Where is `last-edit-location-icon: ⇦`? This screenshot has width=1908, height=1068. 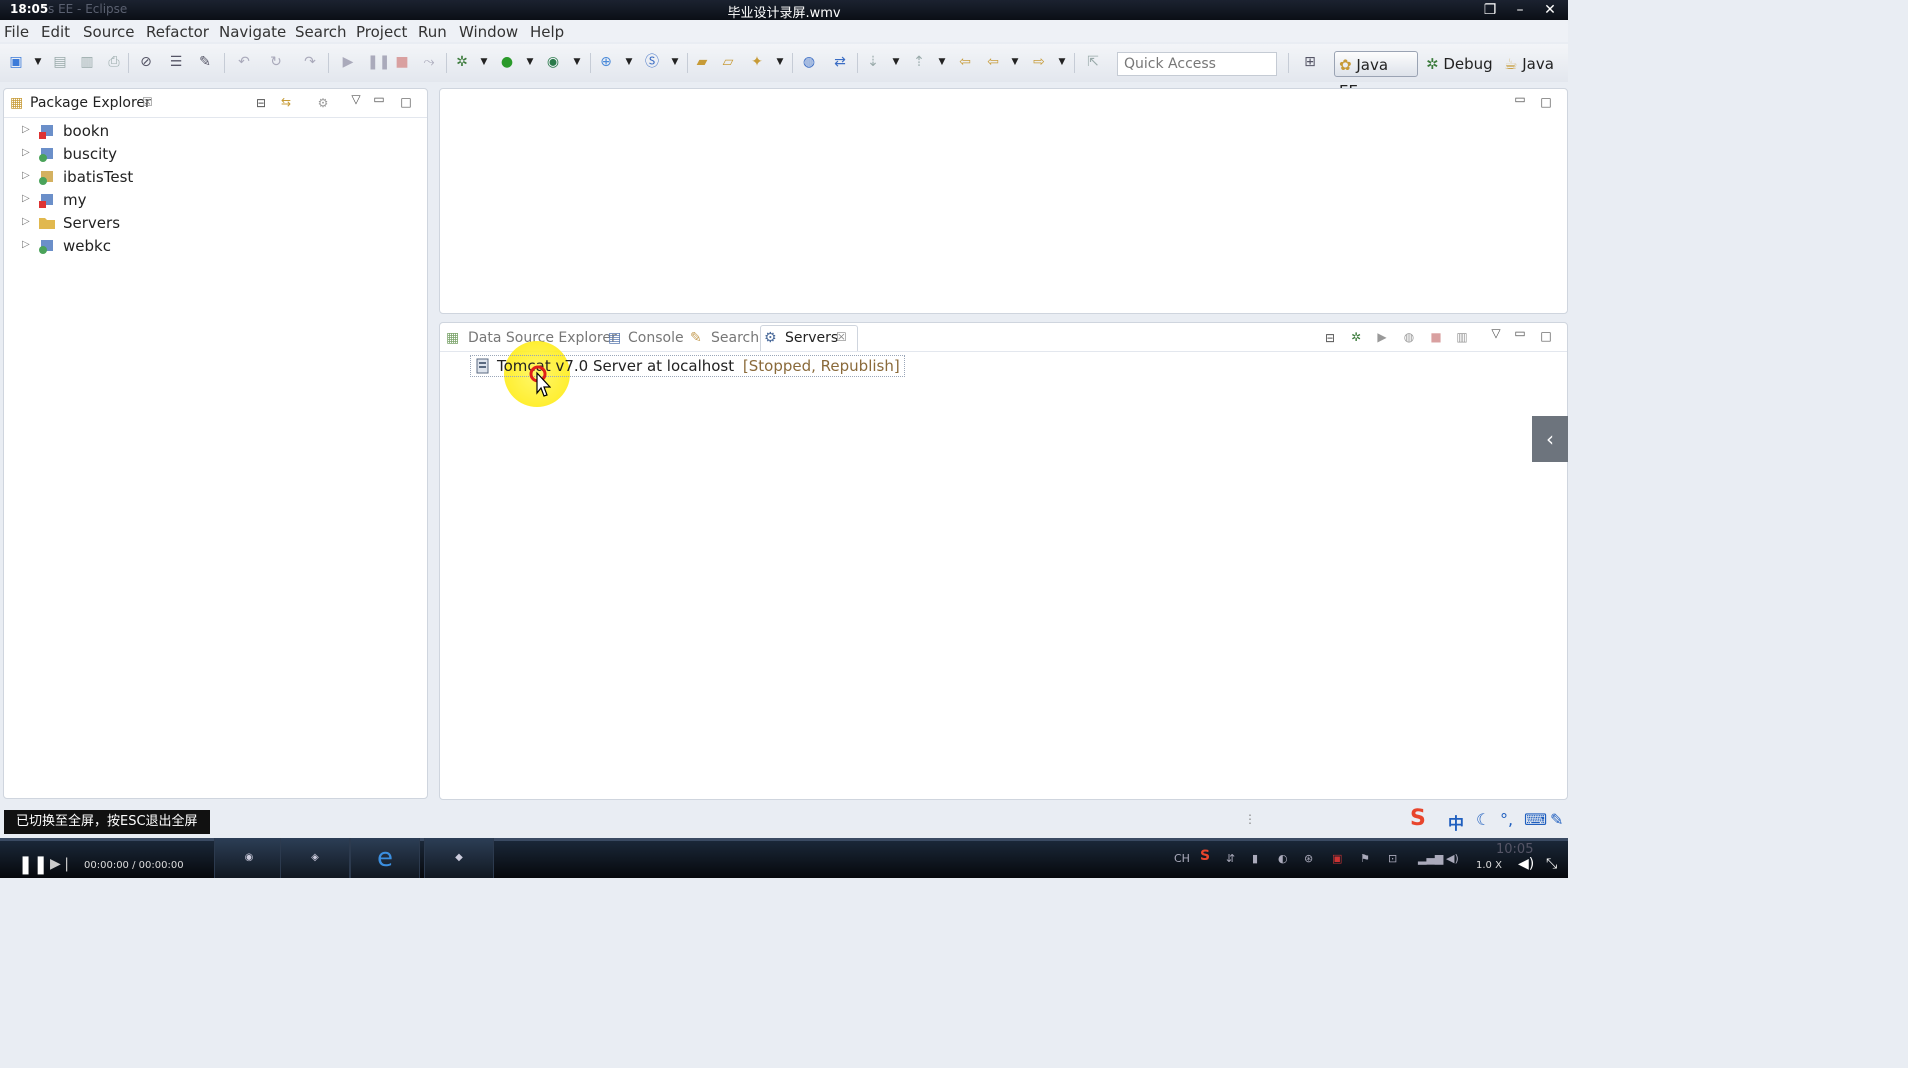
last-edit-location-icon: ⇦ is located at coordinates (965, 62).